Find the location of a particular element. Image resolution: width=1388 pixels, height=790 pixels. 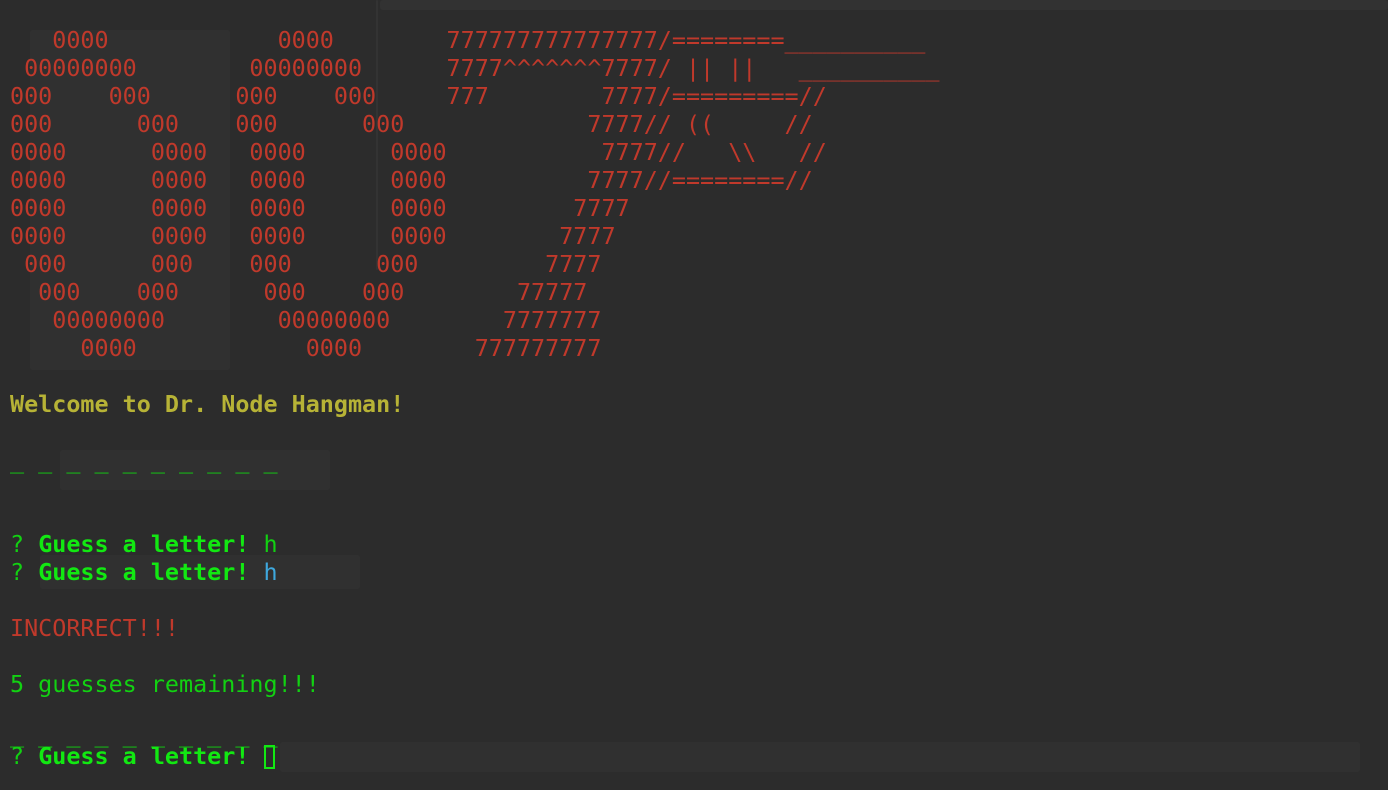

ascii-art-line: 0000 0000 0000 0000 7777// \\ // is located at coordinates (418, 152).